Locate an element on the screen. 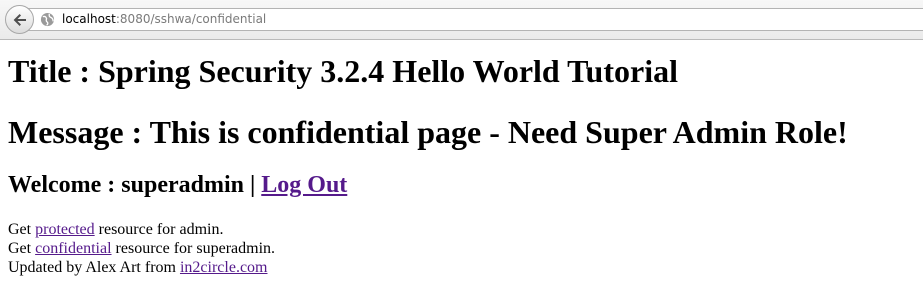  url-host: localhost is located at coordinates (89, 19).